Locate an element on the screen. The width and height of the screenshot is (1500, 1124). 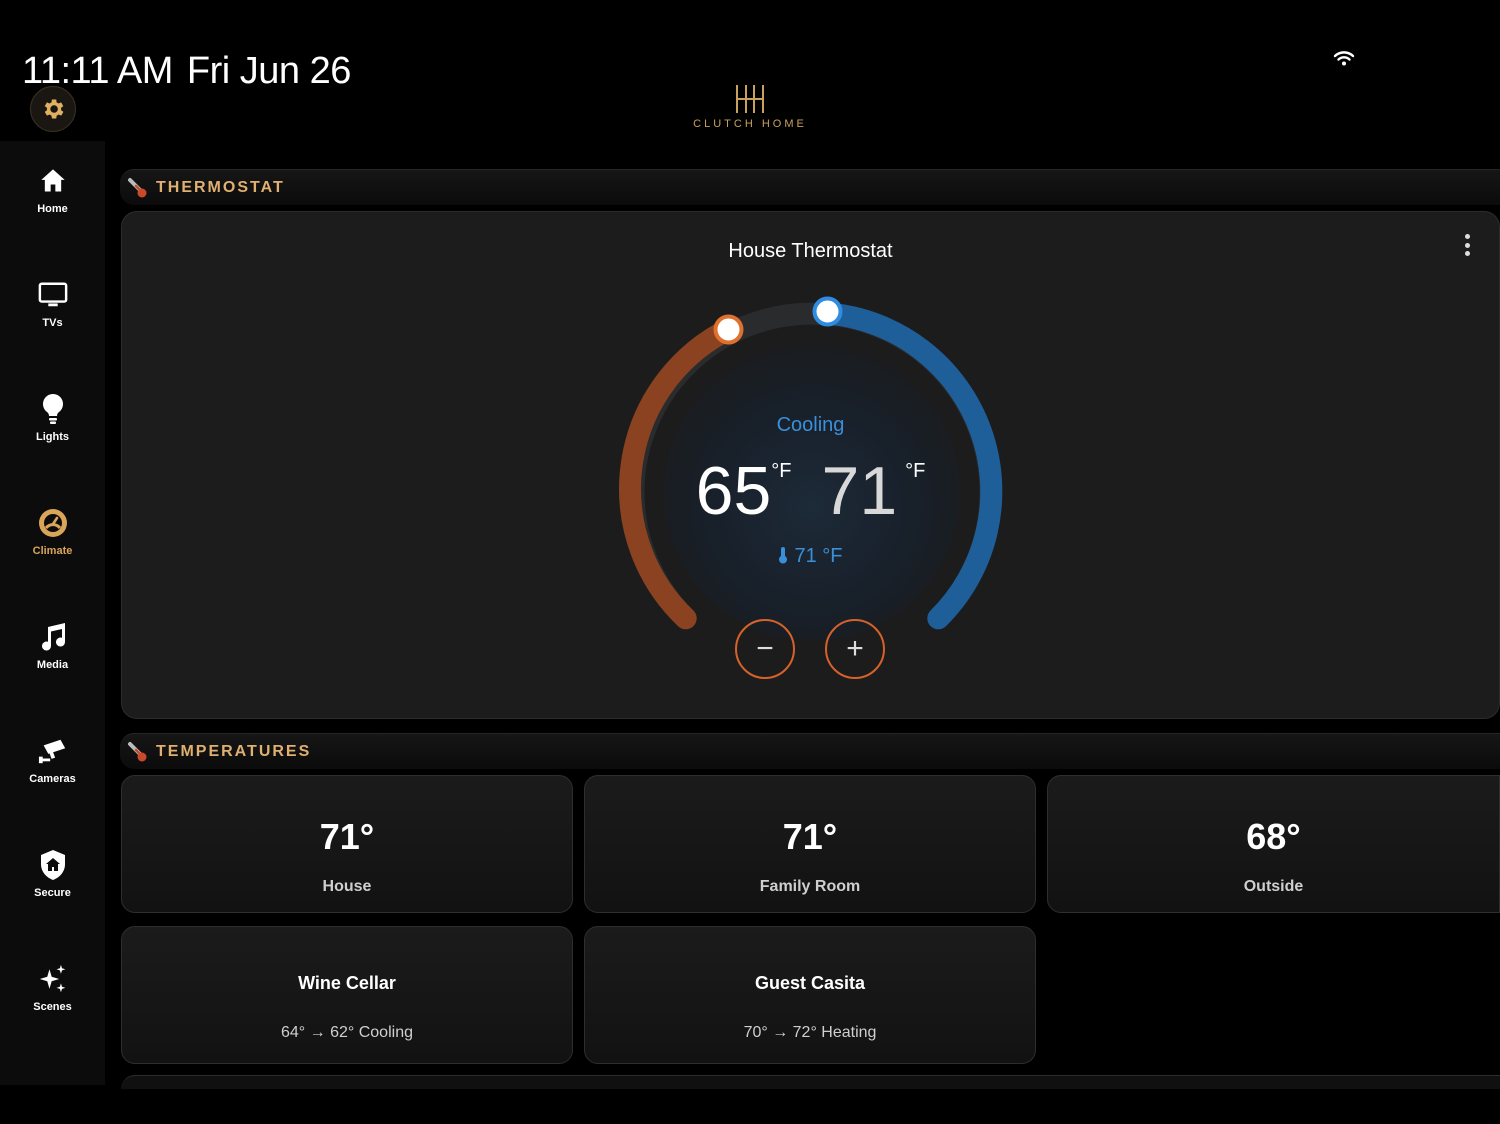
wifi-icon is located at coordinates (1344, 58).